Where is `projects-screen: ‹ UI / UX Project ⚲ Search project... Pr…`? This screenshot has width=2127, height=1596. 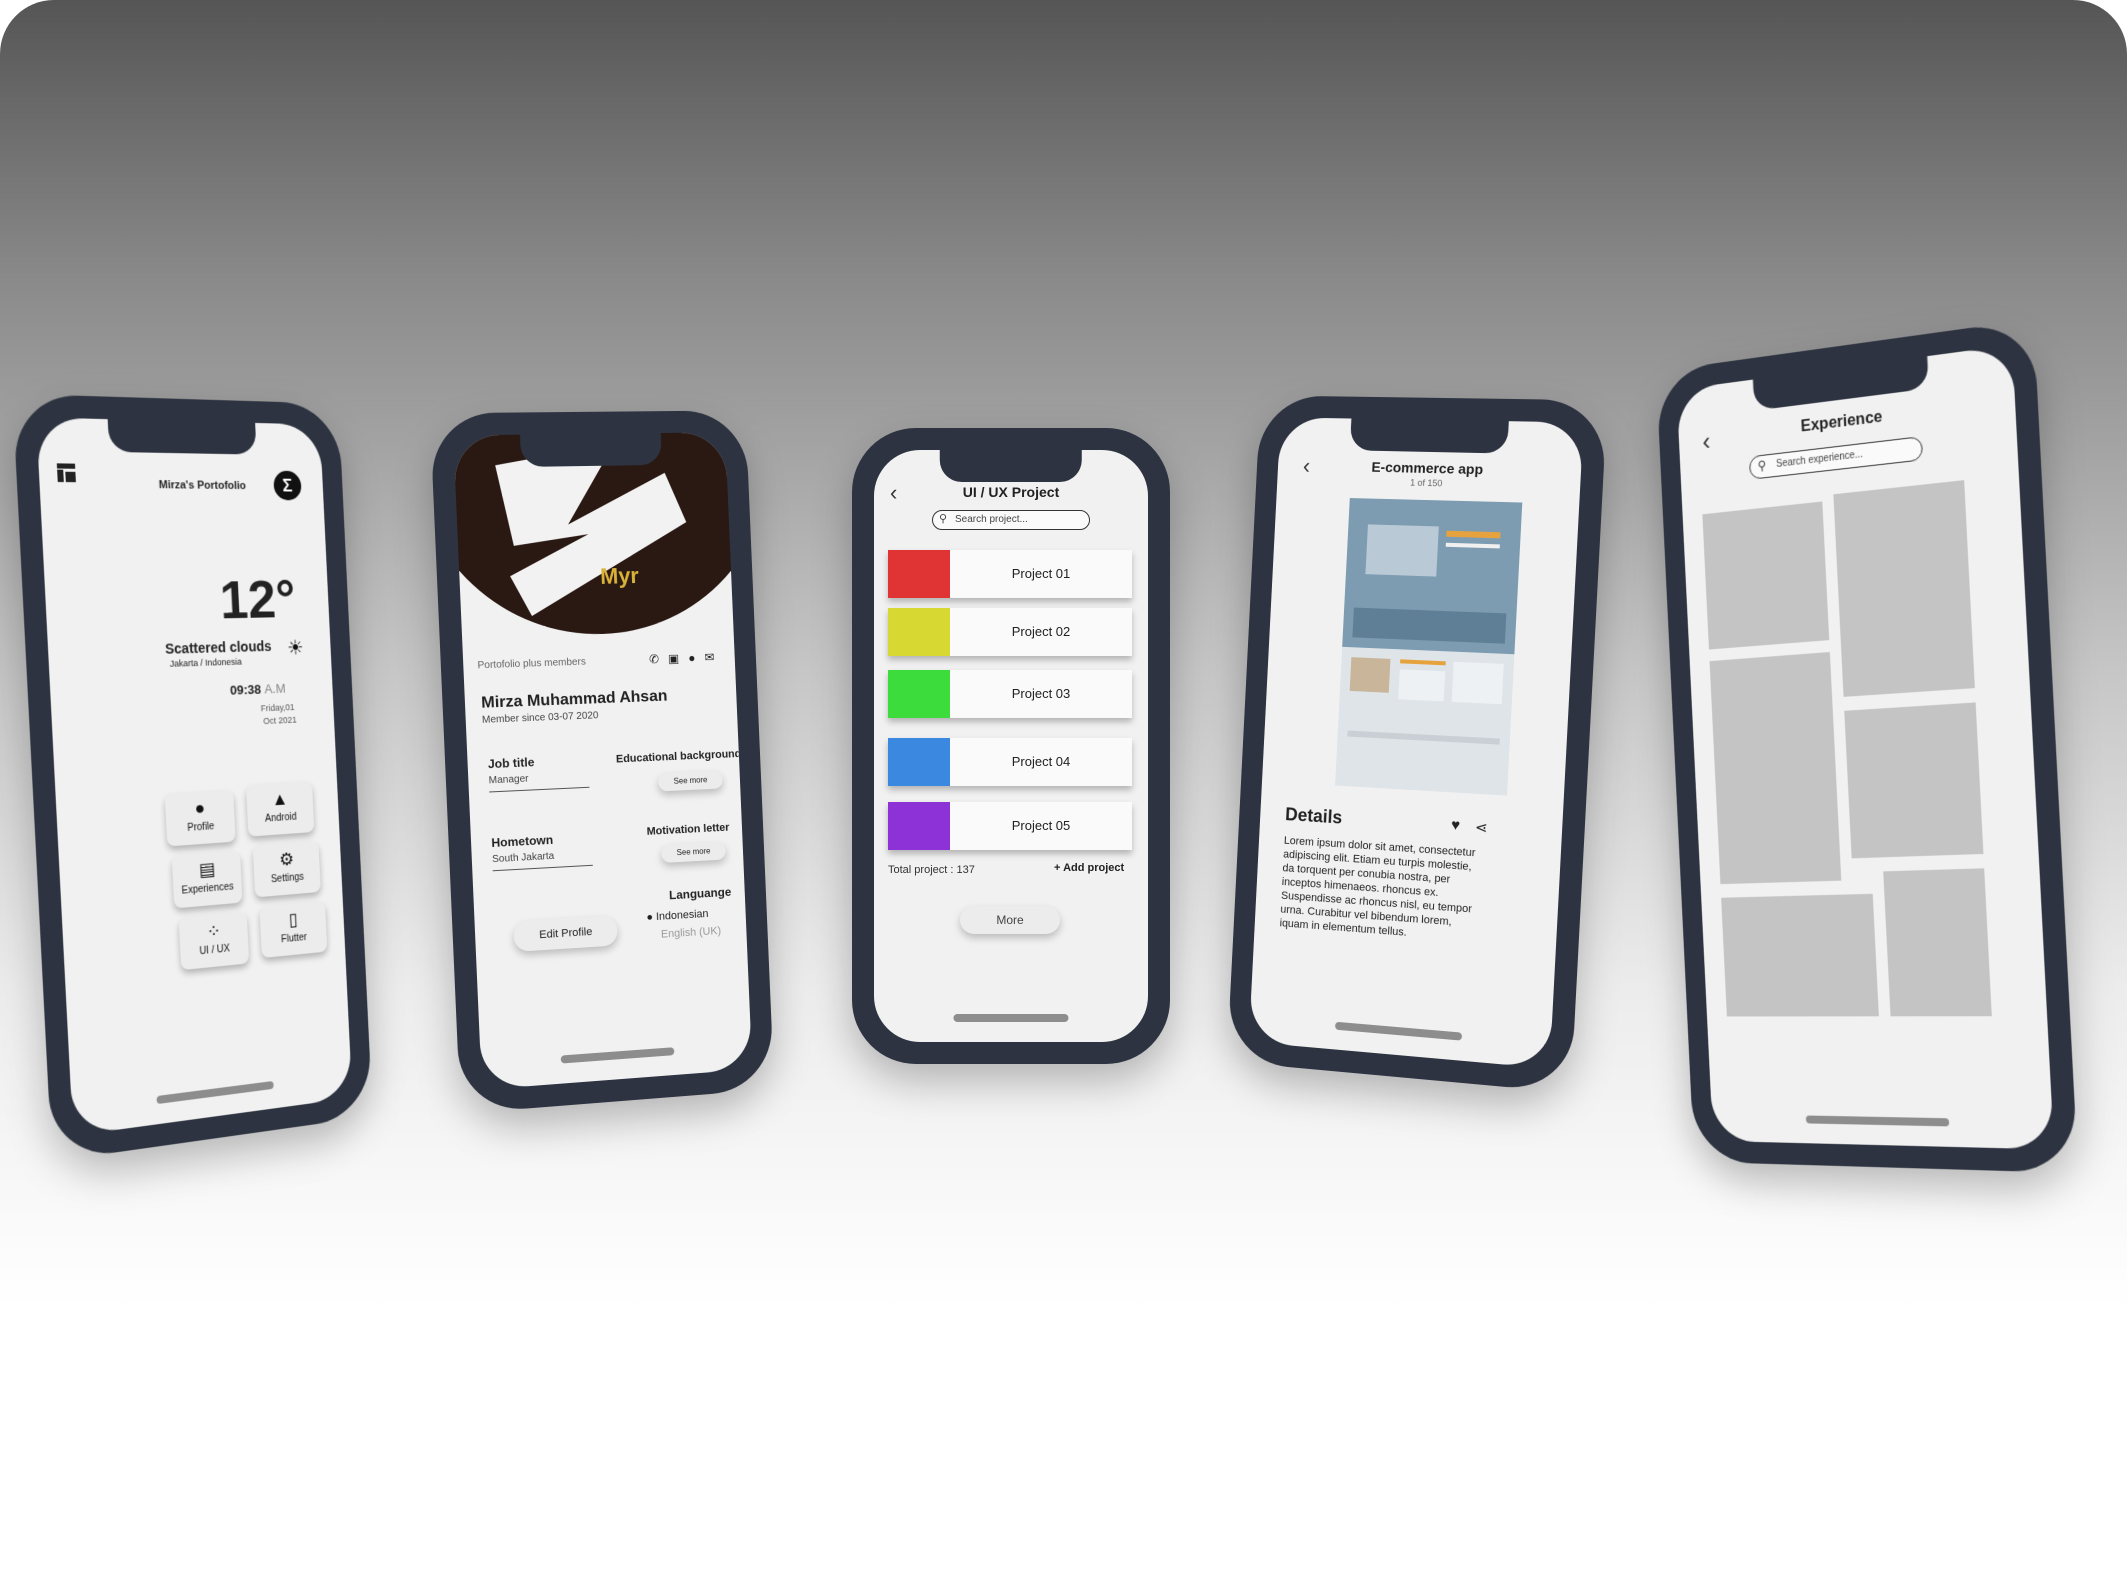
projects-screen: ‹ UI / UX Project ⚲ Search project... Pr… is located at coordinates (1011, 746).